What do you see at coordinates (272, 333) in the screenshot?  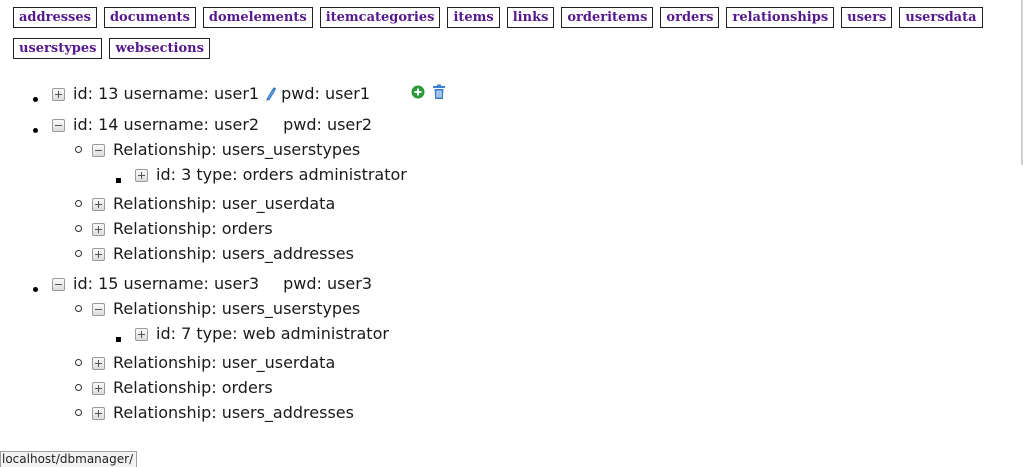 I see `related-record-text: id: 7 type: web administrator` at bounding box center [272, 333].